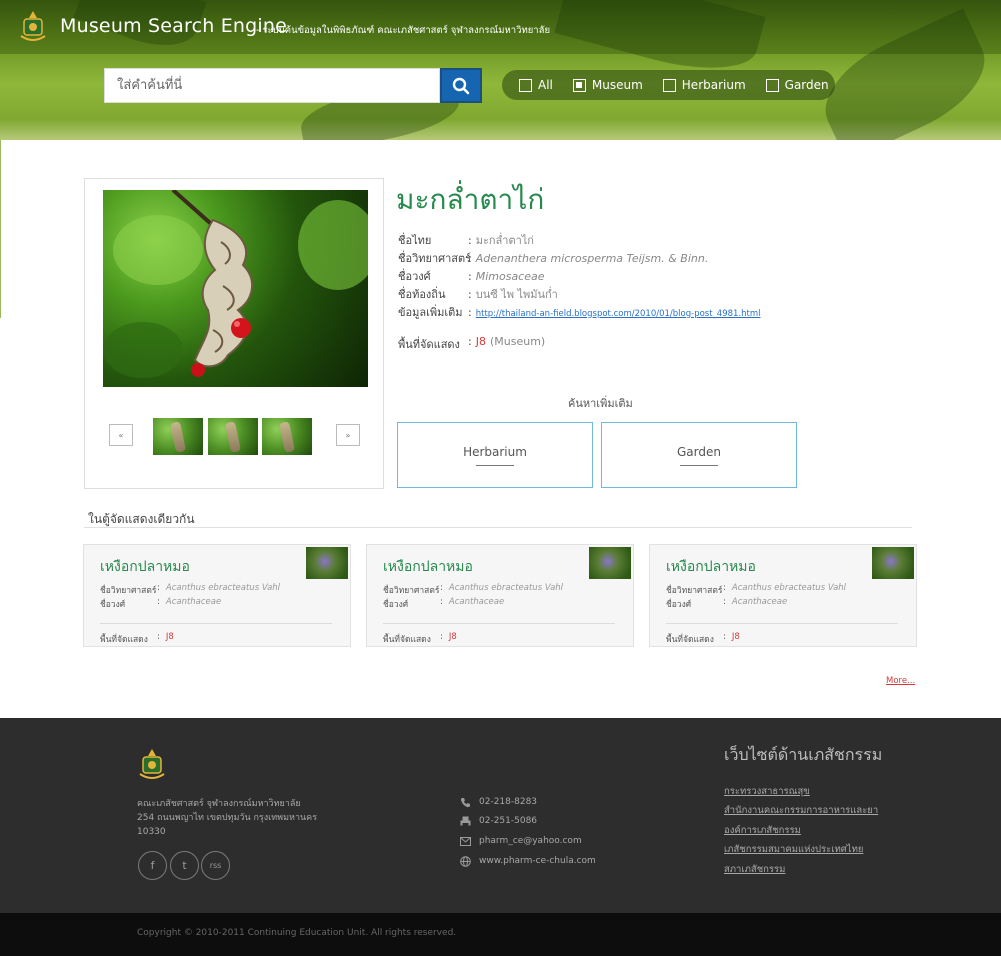 The image size is (1001, 956). Describe the element at coordinates (152, 865) in the screenshot. I see `facebook-icon: f` at that location.